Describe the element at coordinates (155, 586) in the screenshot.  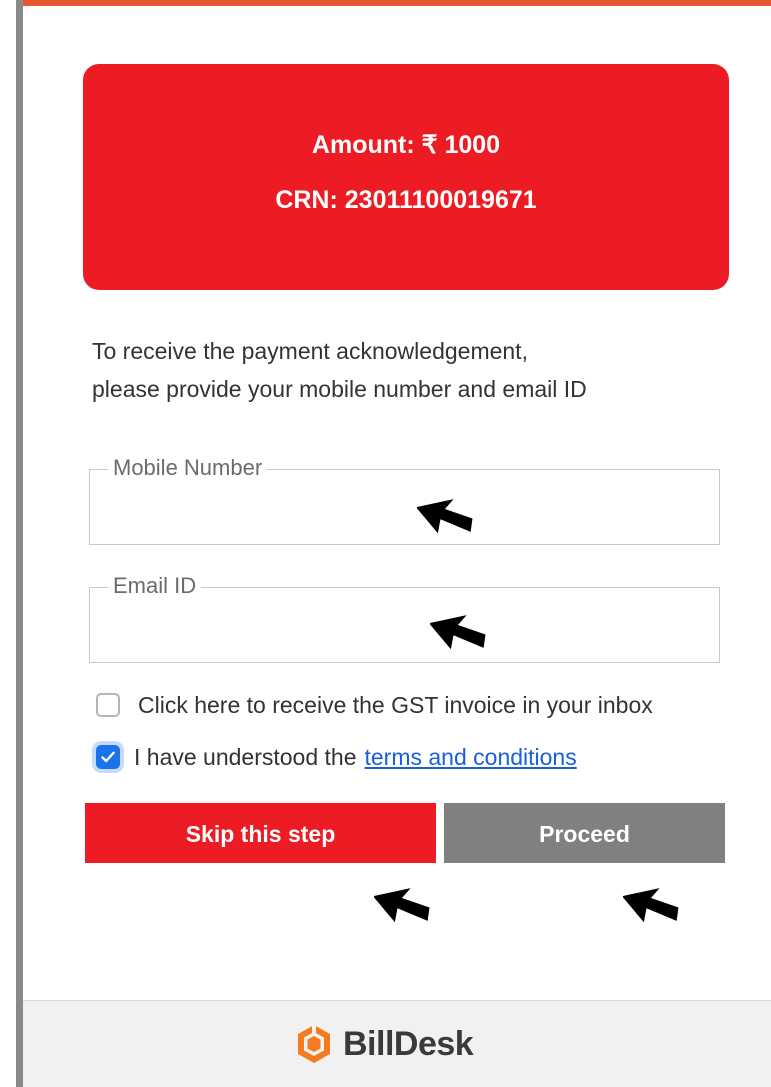
I see `email-id-label: Email ID` at that location.